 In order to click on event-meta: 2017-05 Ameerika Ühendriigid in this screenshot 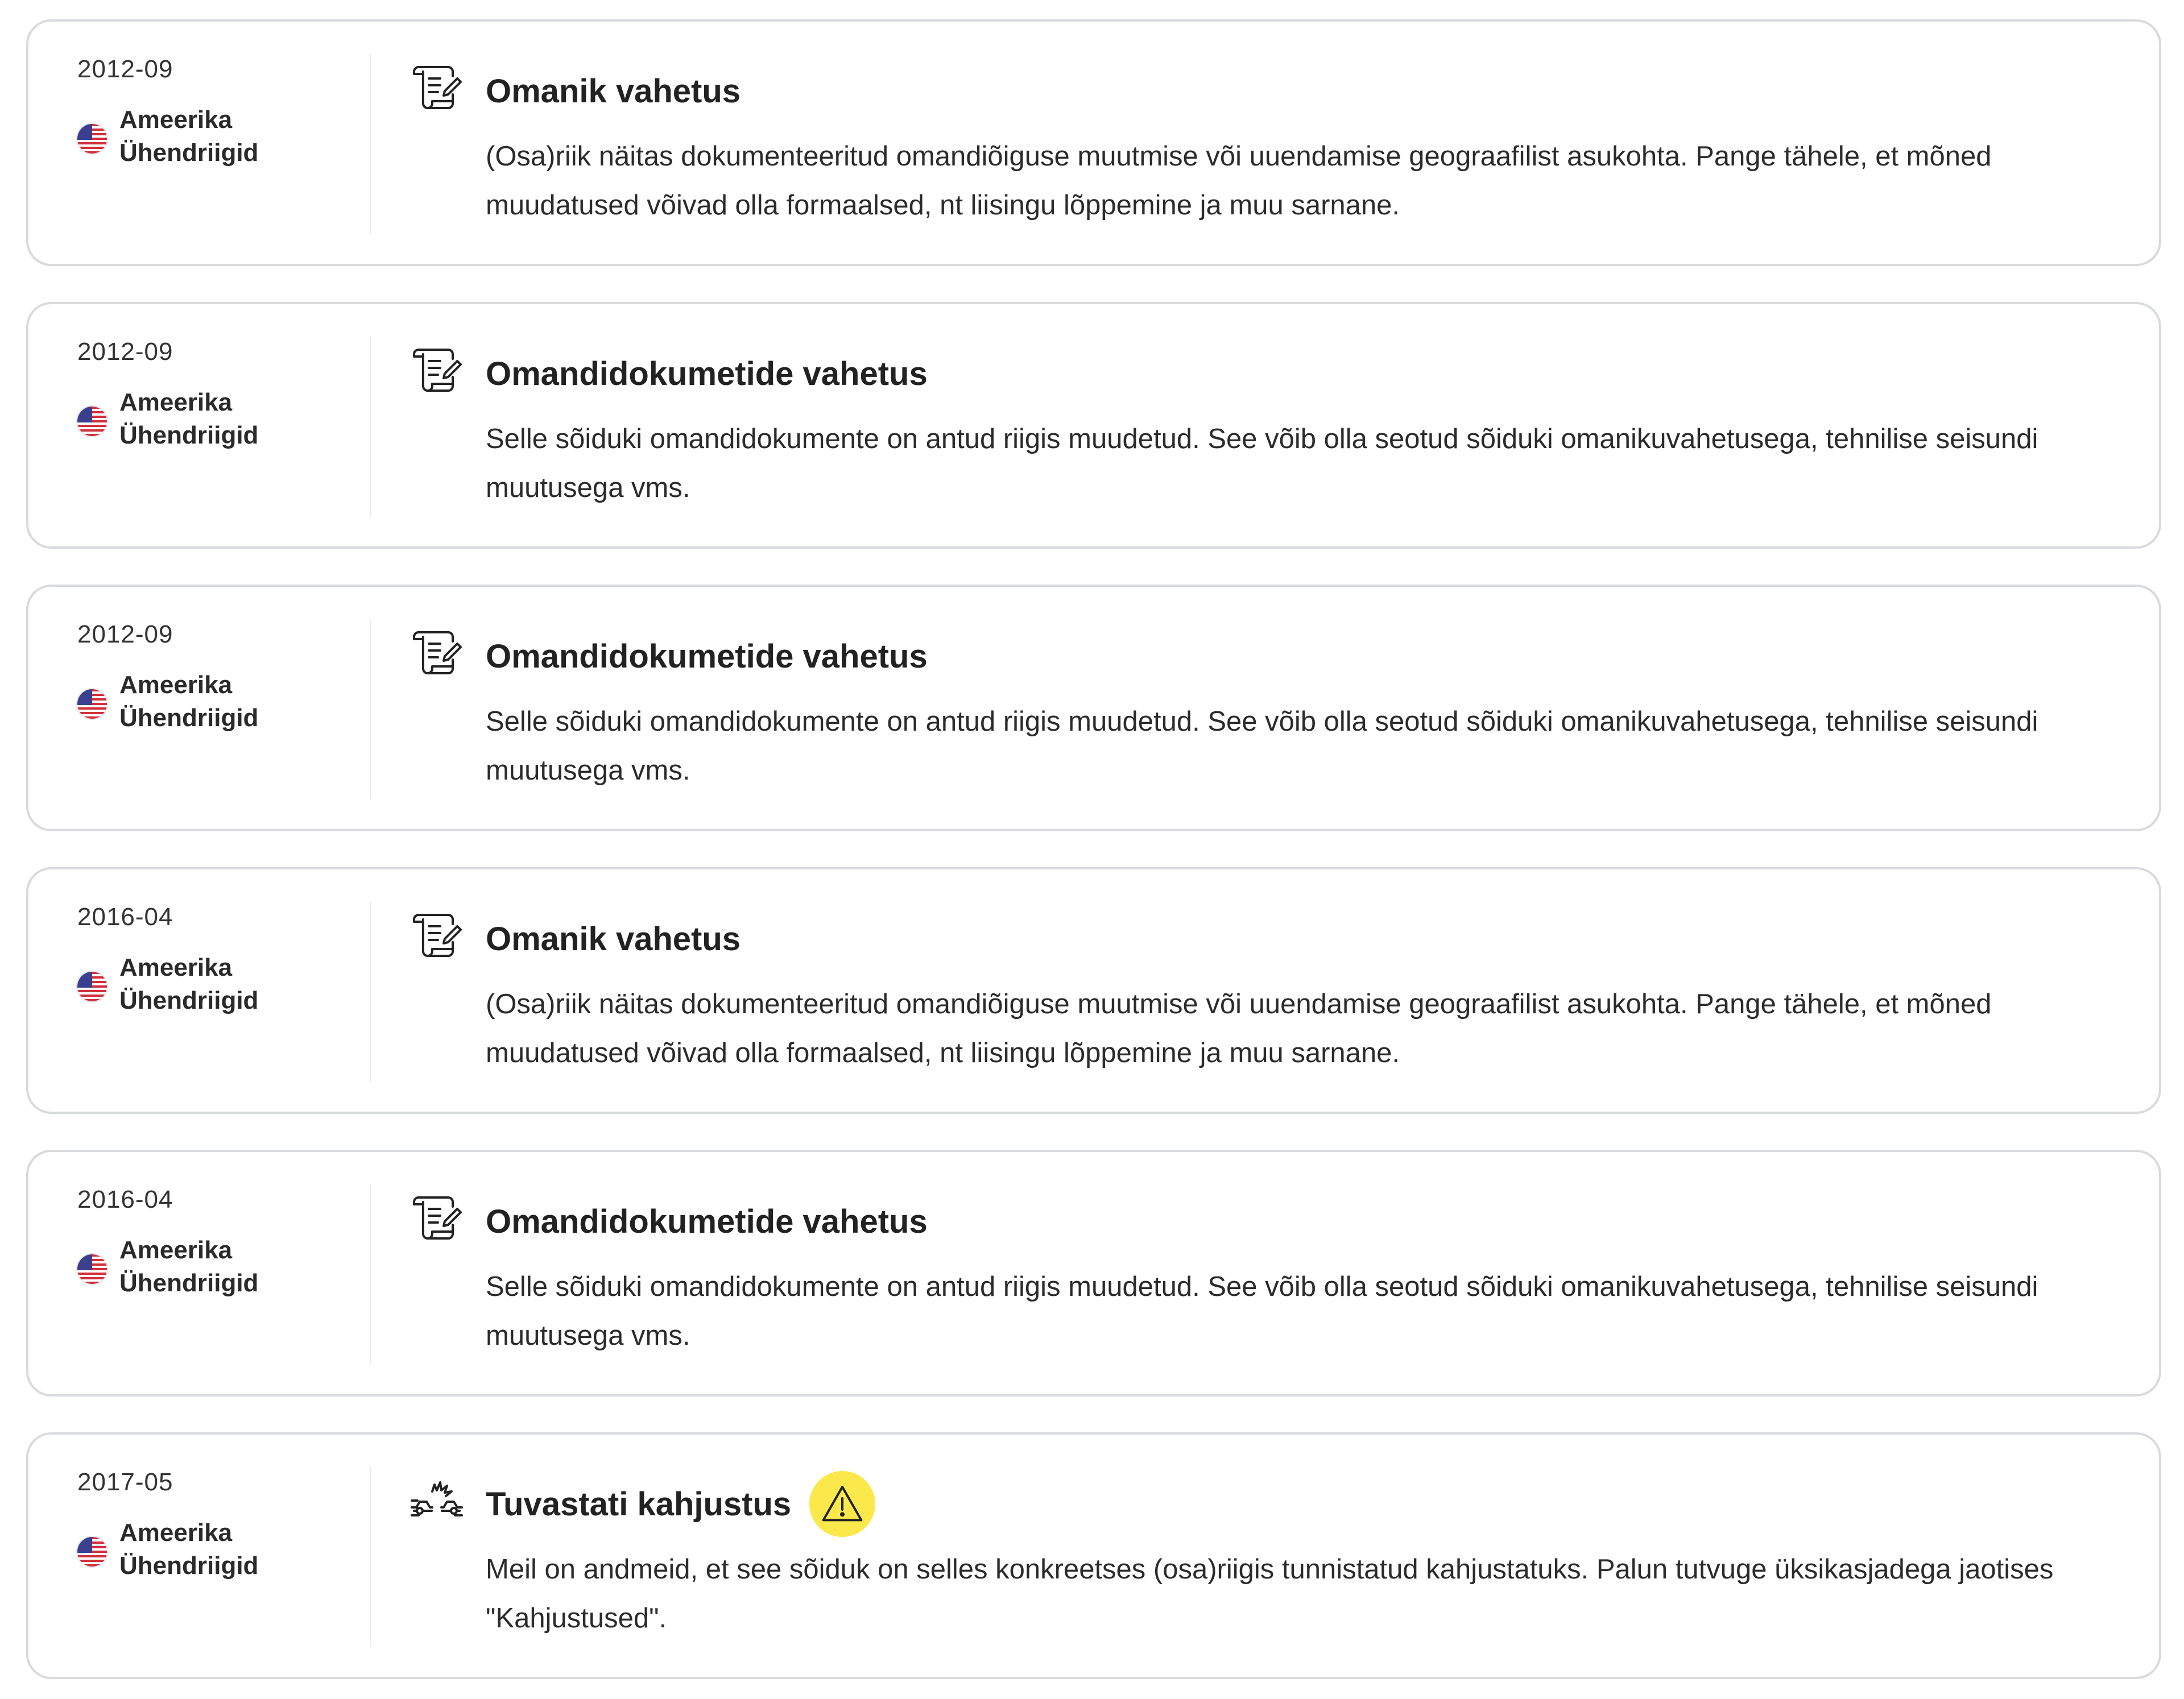, I will do `click(219, 1526)`.